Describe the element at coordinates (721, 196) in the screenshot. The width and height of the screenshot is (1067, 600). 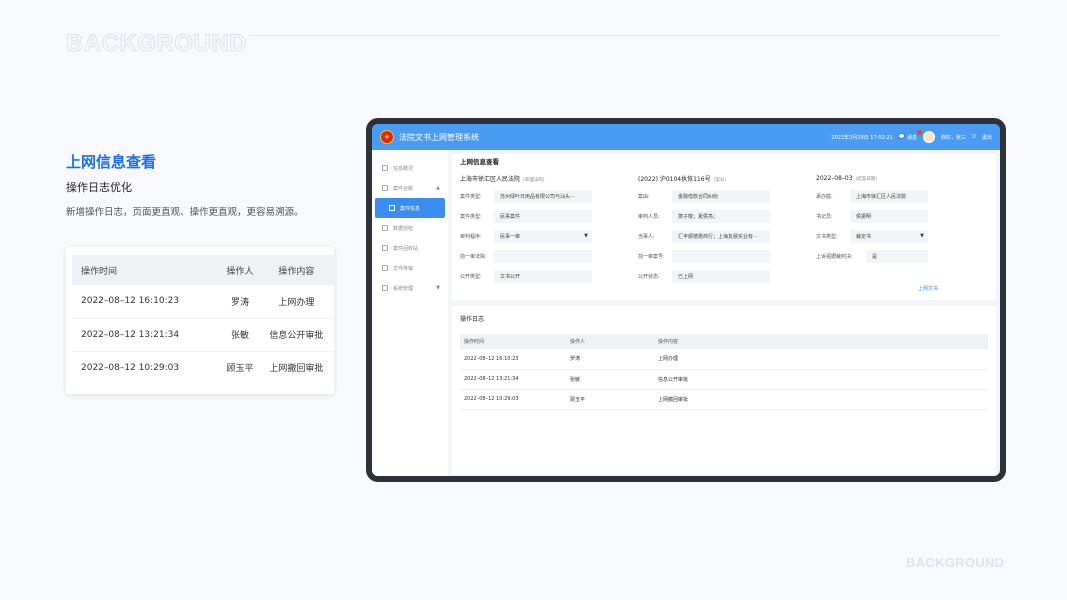
I see `field-value: 金融借款合同纠纷` at that location.